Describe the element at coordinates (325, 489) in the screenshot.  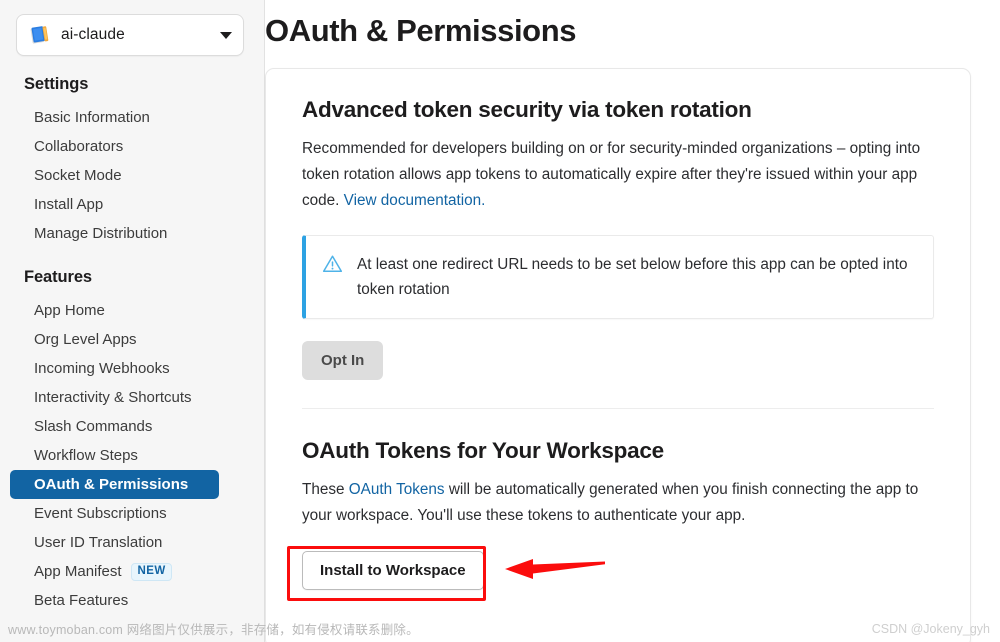
I see `section-body-prefix: These` at that location.